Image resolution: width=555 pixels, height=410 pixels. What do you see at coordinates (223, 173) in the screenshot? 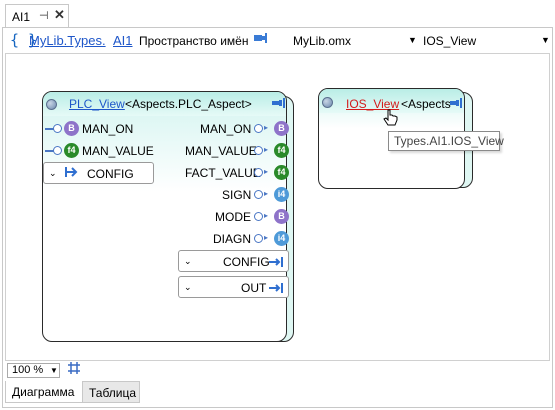
I see `output-pin-fact-value: FACT_VALUE` at bounding box center [223, 173].